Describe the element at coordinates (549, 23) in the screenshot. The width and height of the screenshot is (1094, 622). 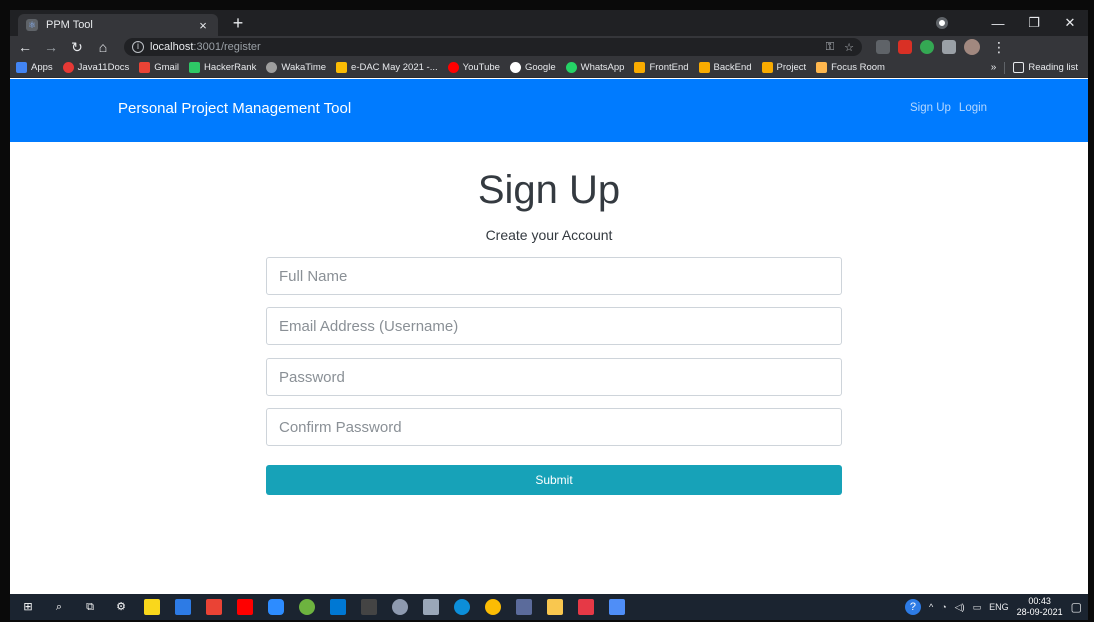
I see `browser-titlebar: ⚛ PPM Tool × + — ❐ ✕` at that location.